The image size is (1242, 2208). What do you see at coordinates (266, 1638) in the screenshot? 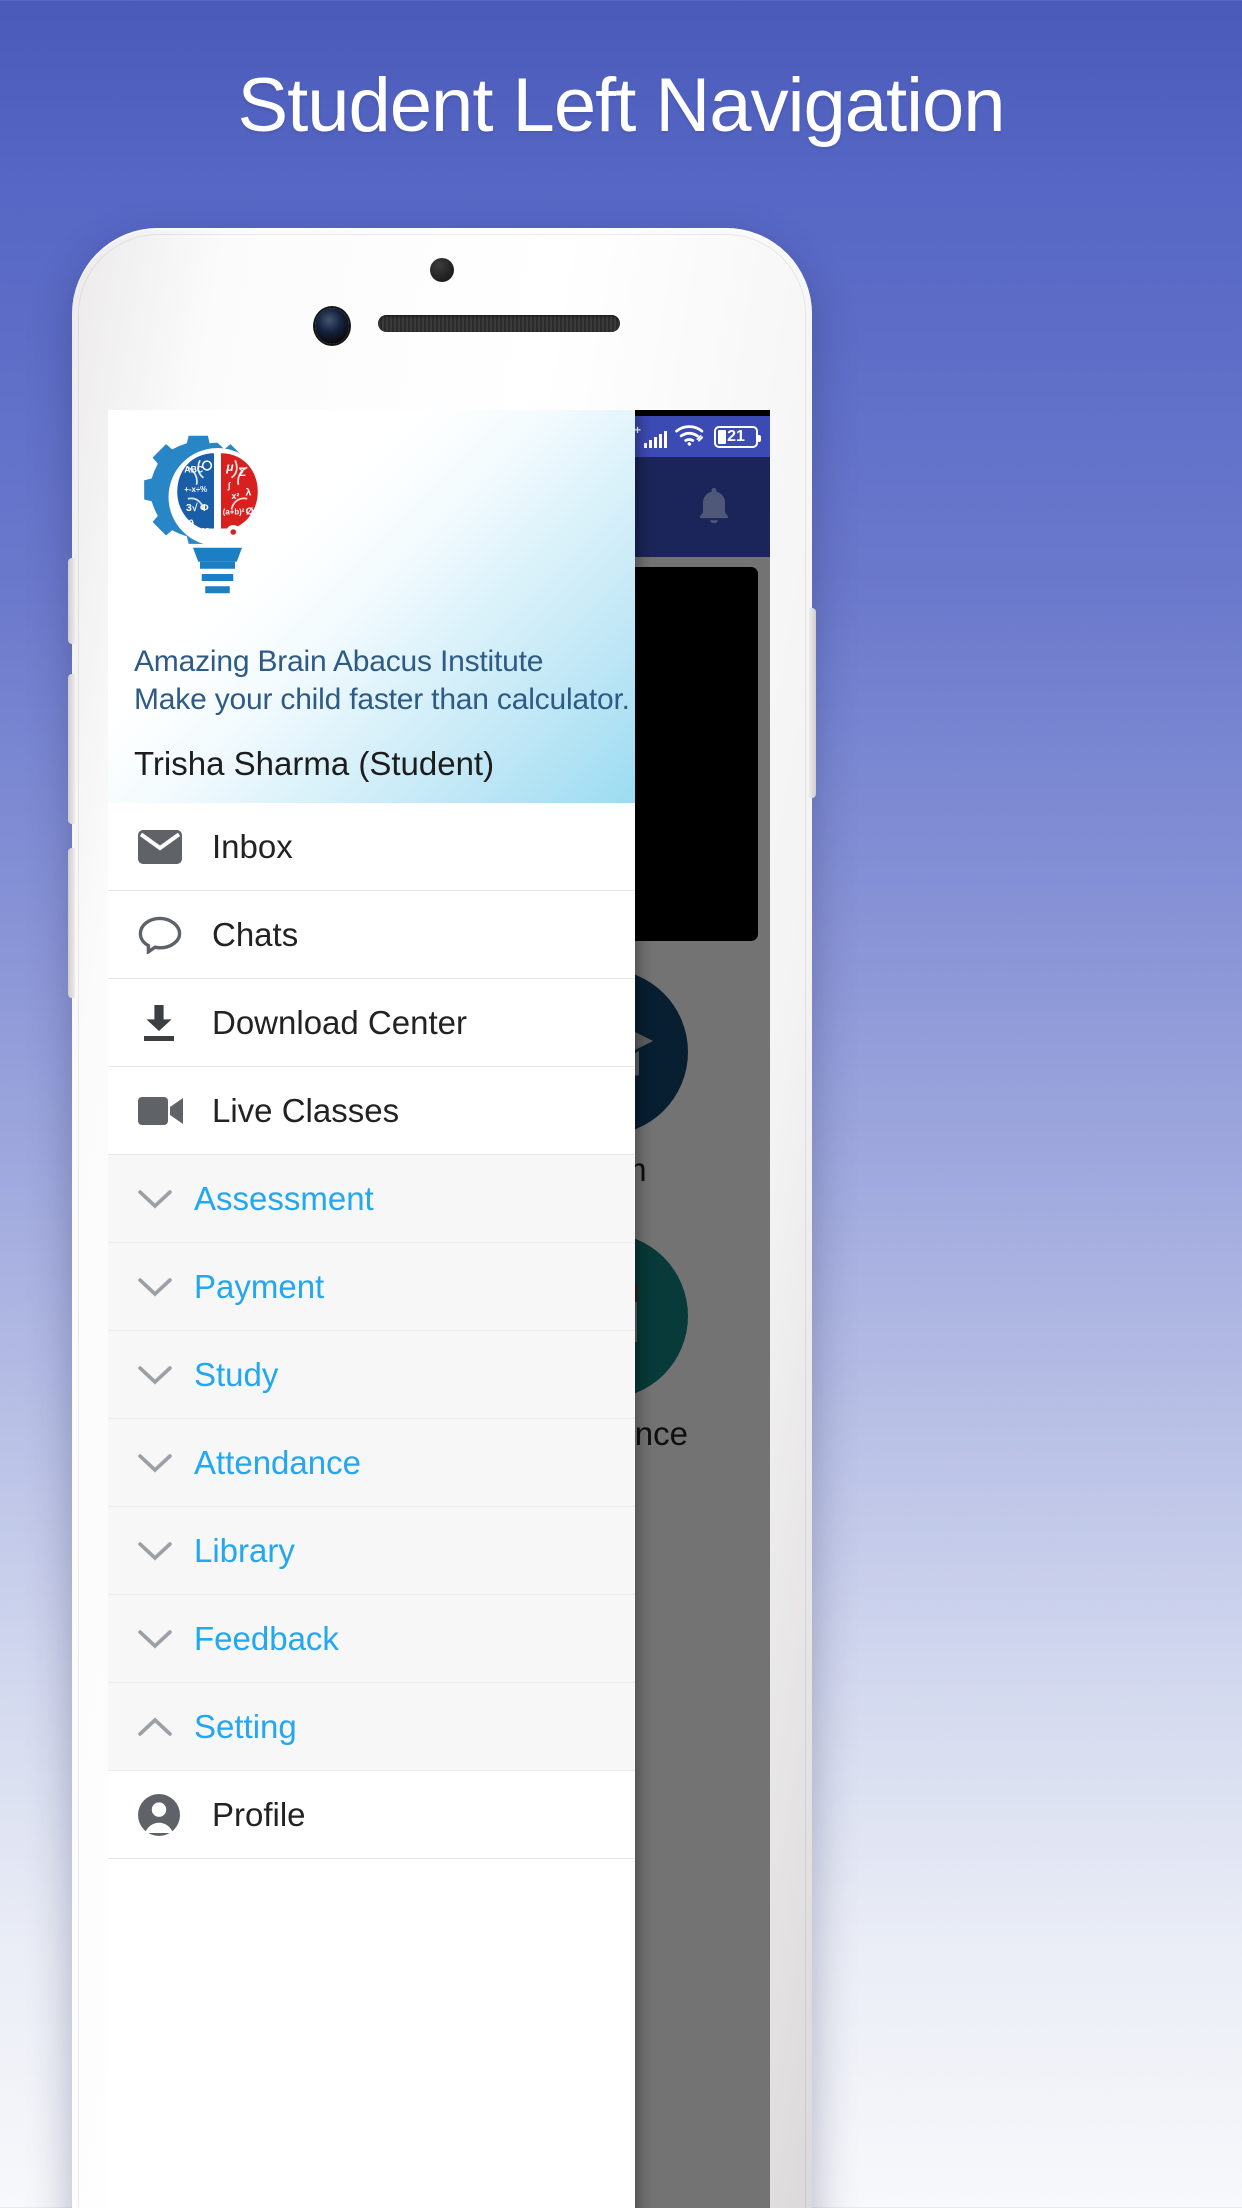
I see `menu-label: Feedback` at bounding box center [266, 1638].